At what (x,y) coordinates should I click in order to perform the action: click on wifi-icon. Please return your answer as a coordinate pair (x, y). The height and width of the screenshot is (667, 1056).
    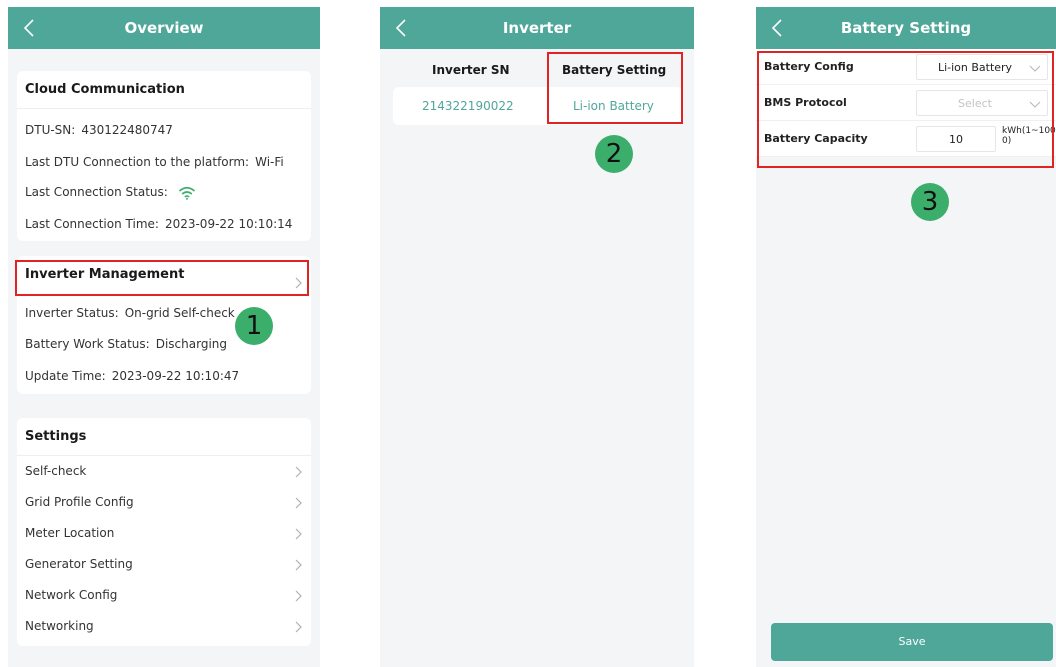
    Looking at the image, I should click on (187, 193).